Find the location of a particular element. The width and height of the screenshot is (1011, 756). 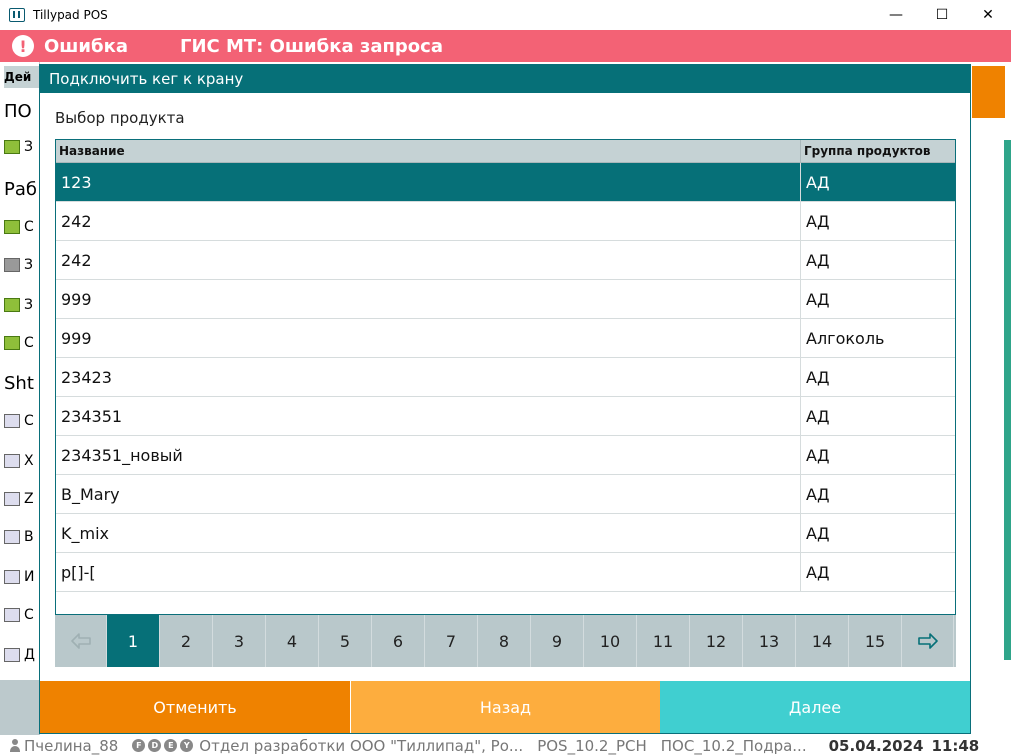

background-row: Раб is located at coordinates (20, 189).